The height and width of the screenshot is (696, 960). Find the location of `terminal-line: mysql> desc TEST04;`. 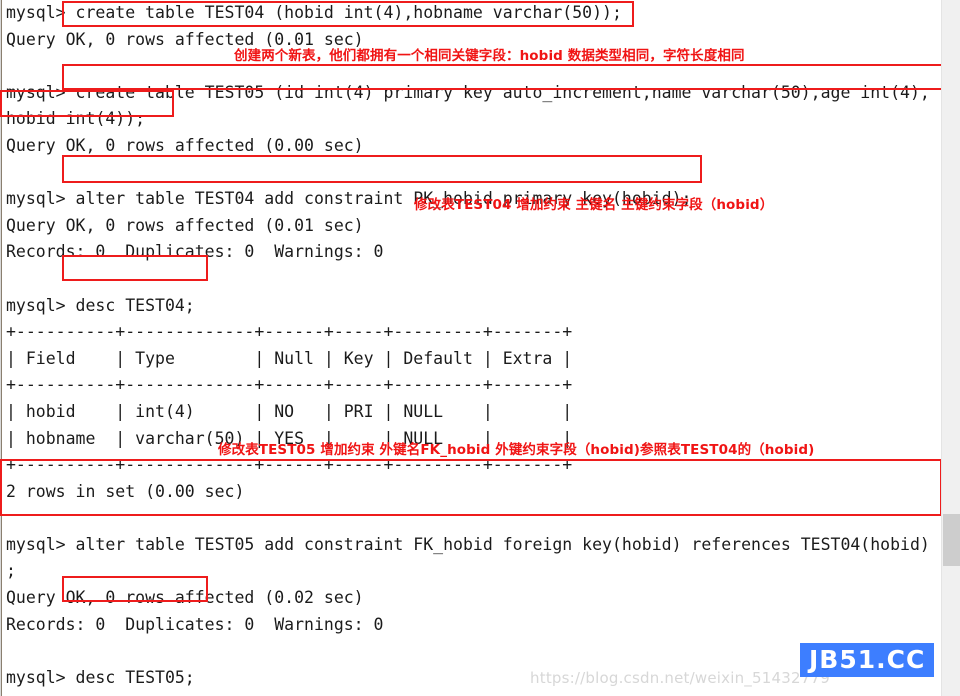

terminal-line: mysql> desc TEST04; is located at coordinates (100, 305).